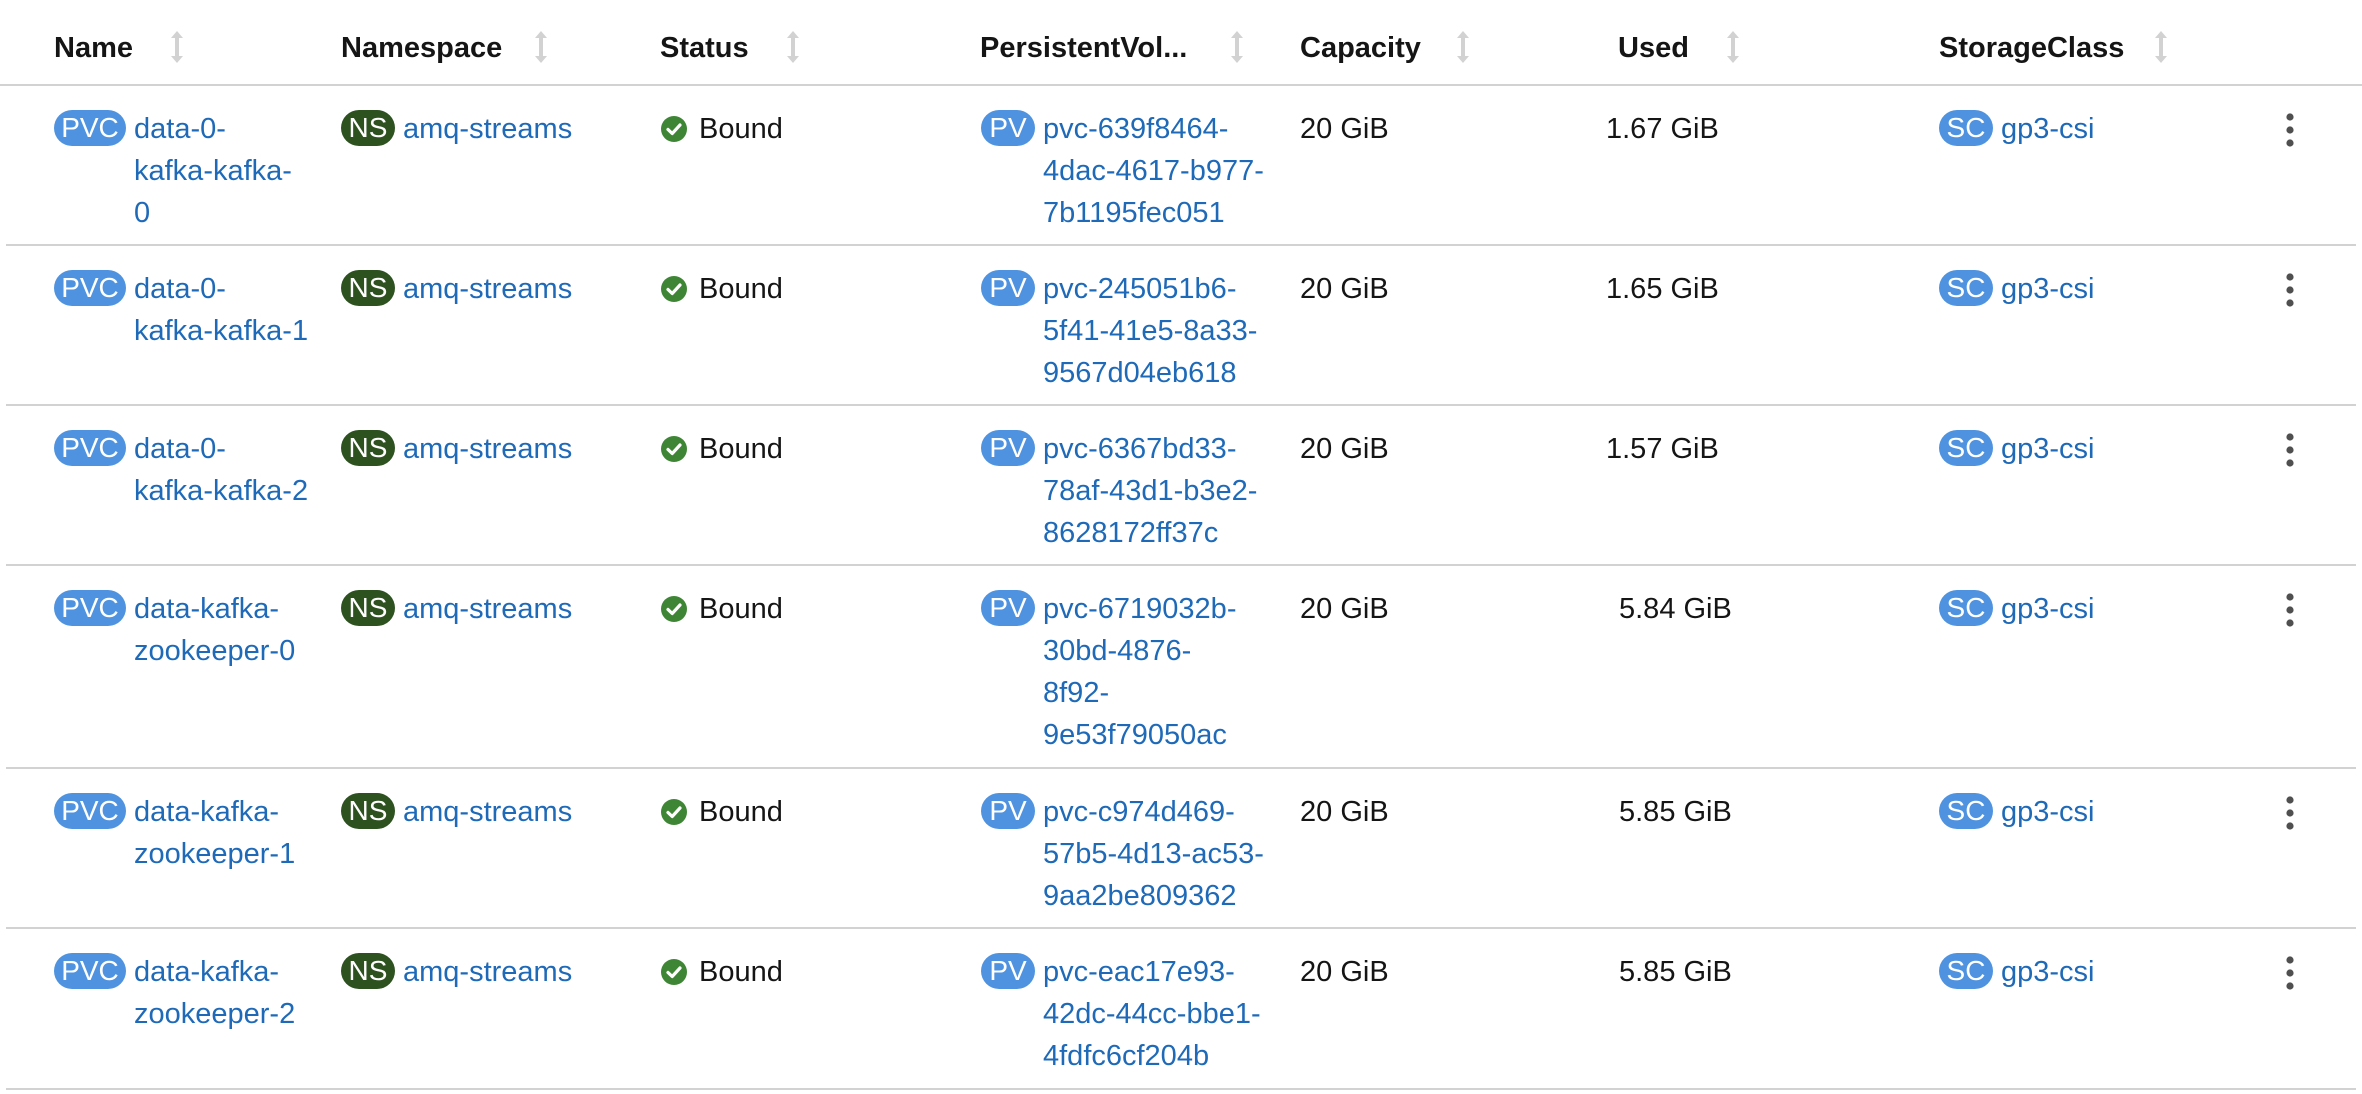 This screenshot has height=1094, width=2362. What do you see at coordinates (214, 993) in the screenshot?
I see `pvc-name-link: data-kafka-zookeeper-2` at bounding box center [214, 993].